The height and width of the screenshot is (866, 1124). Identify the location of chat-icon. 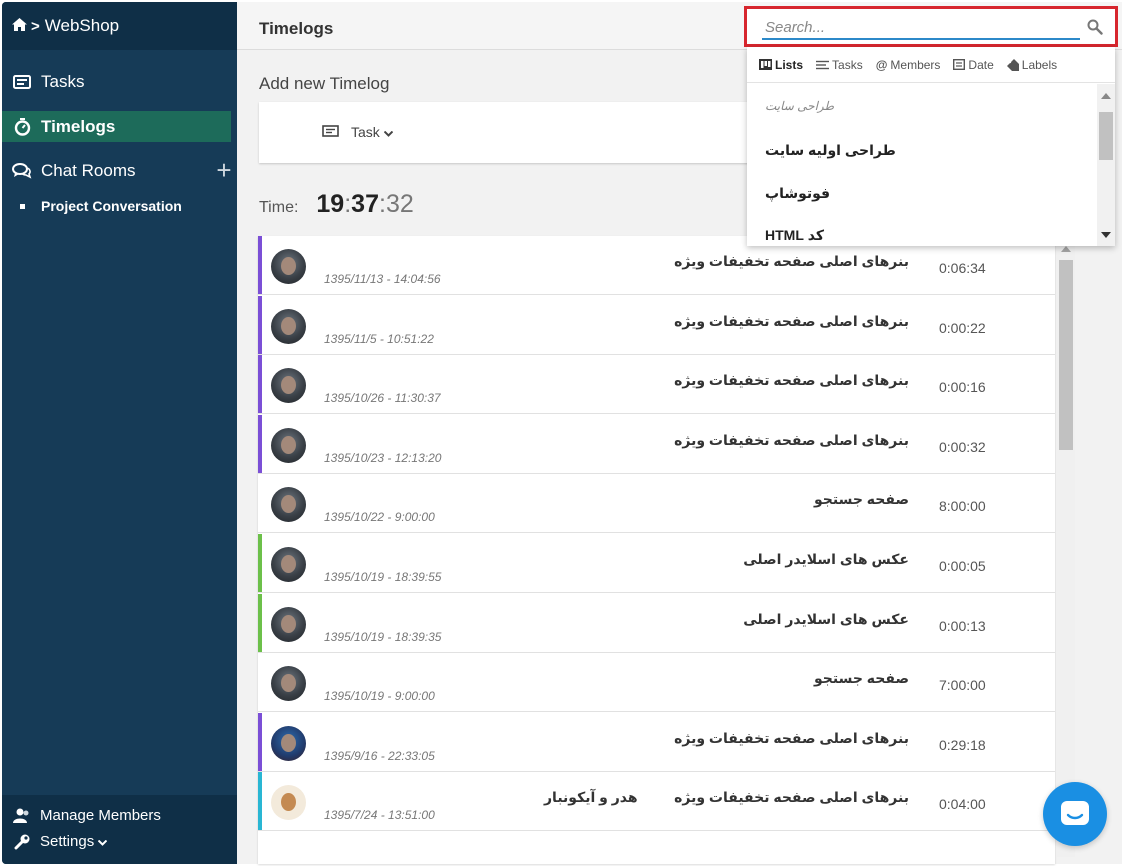
(22, 170).